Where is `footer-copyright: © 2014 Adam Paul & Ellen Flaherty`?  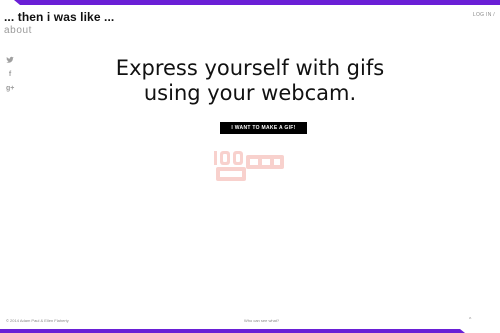
footer-copyright: © 2014 Adam Paul & Ellen Flaherty is located at coordinates (37, 320).